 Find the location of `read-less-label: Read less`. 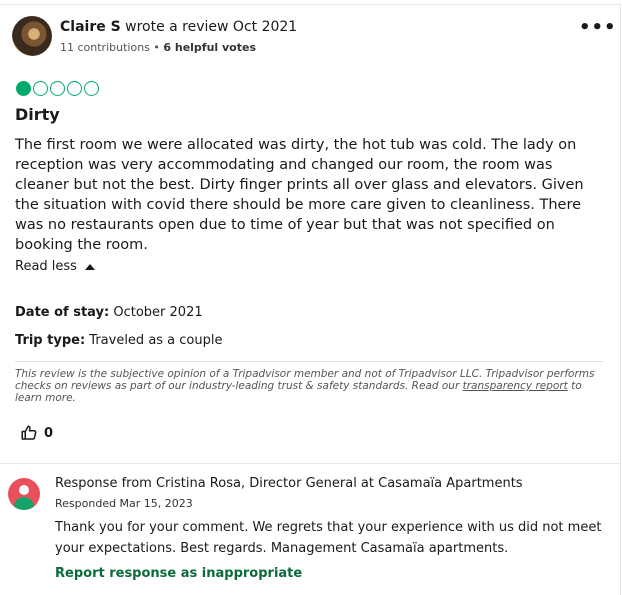

read-less-label: Read less is located at coordinates (46, 266).